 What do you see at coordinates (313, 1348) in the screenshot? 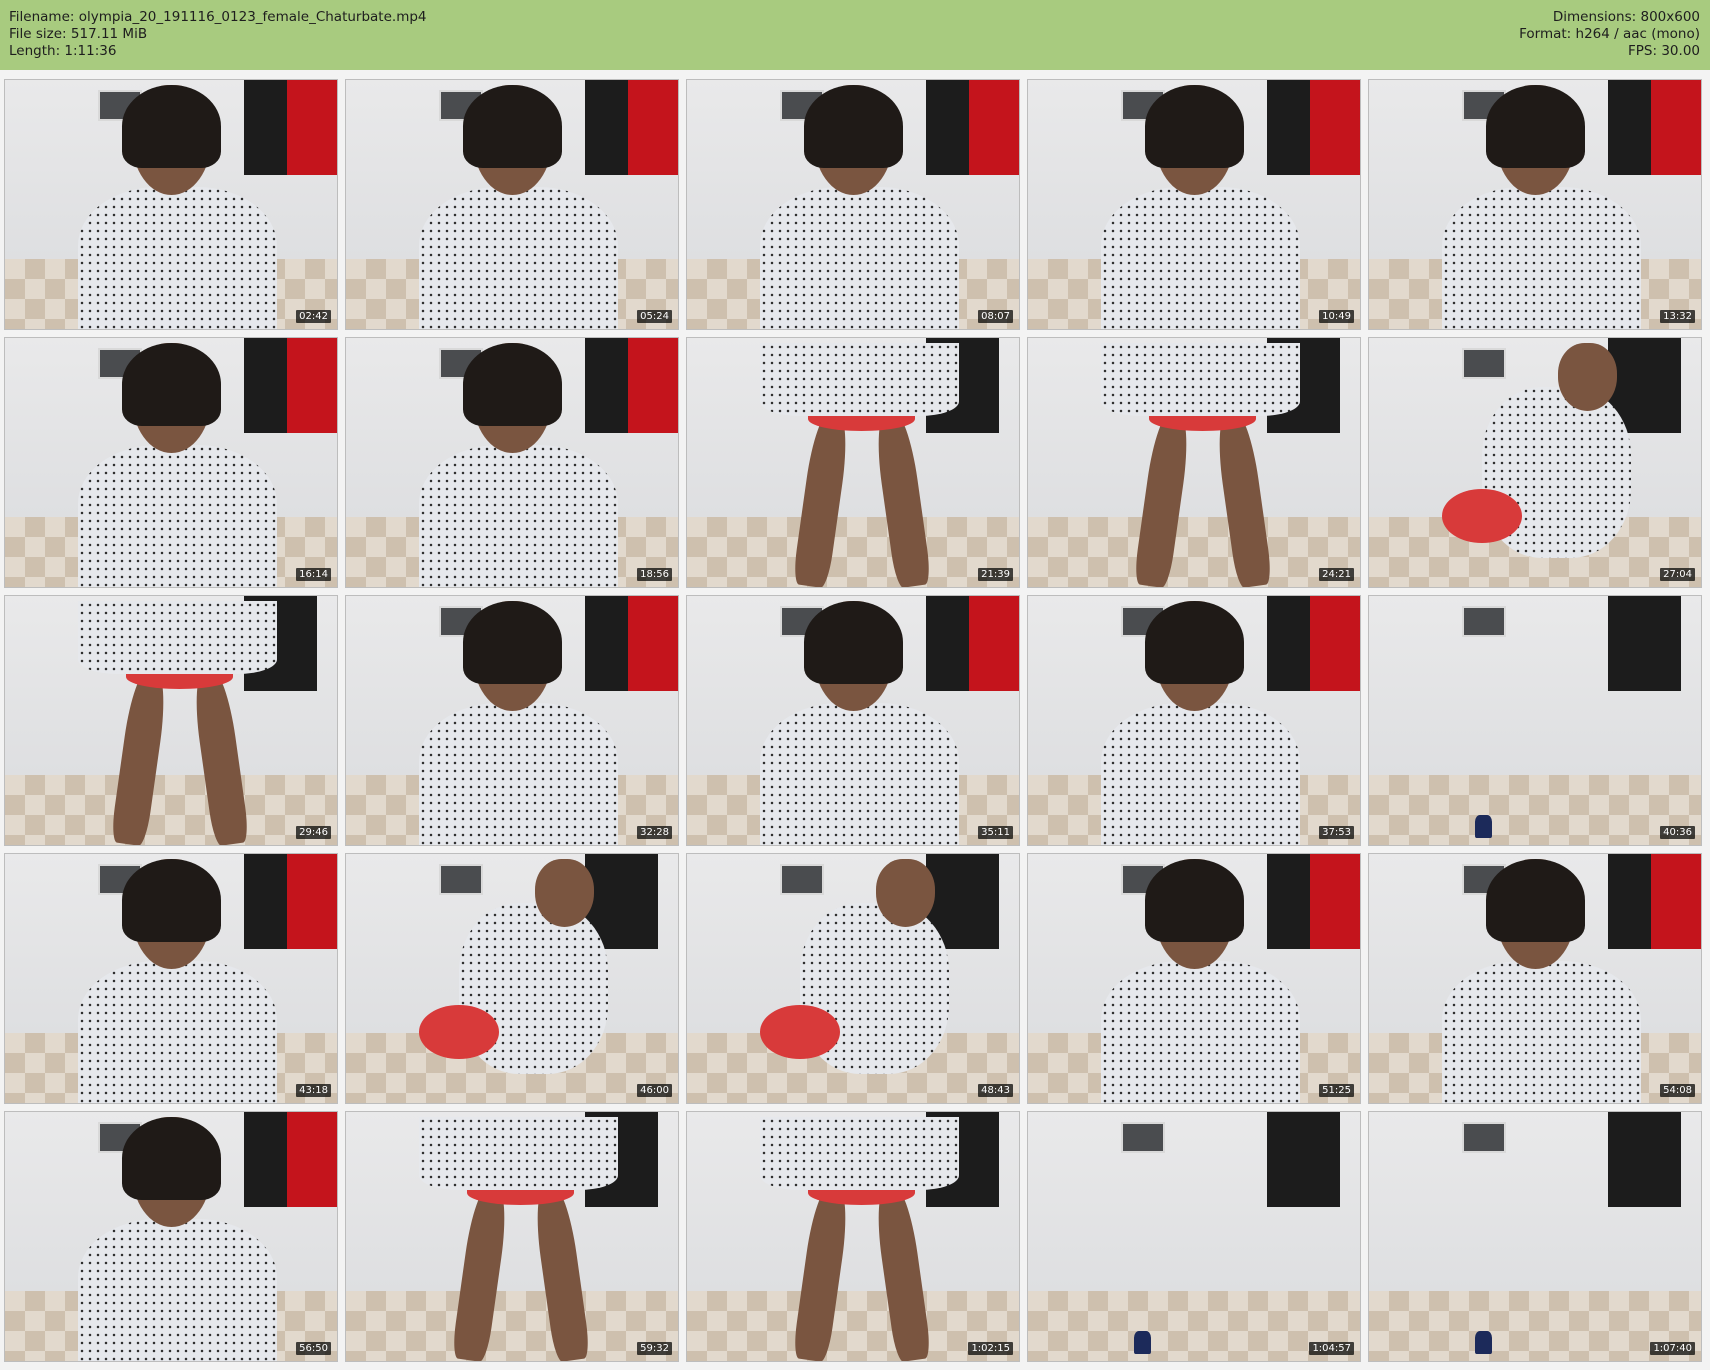
I see `timestamp-label: 56:50` at bounding box center [313, 1348].